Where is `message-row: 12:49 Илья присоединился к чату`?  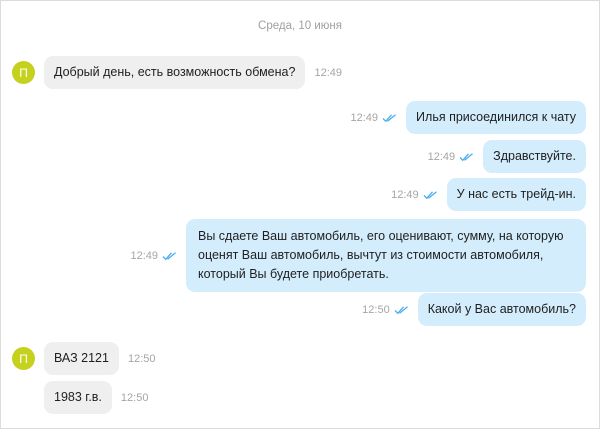 message-row: 12:49 Илья присоединился к чату is located at coordinates (468, 117).